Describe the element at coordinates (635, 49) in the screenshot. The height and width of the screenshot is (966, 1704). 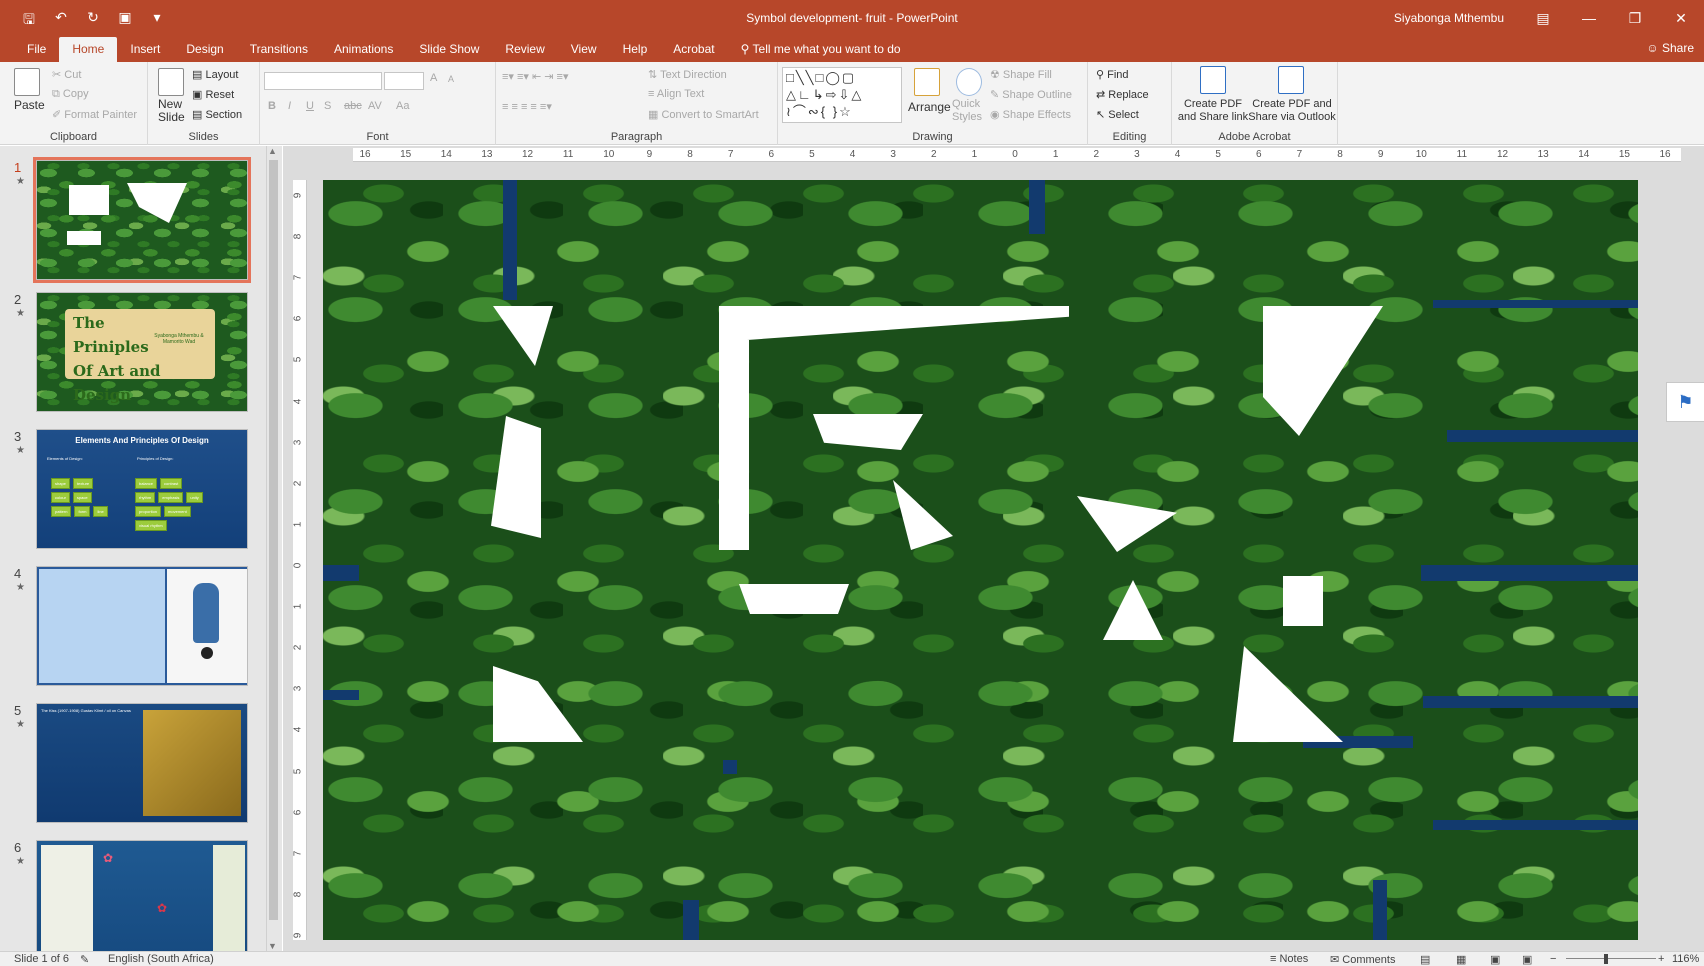
I see `tab-help: Help` at that location.